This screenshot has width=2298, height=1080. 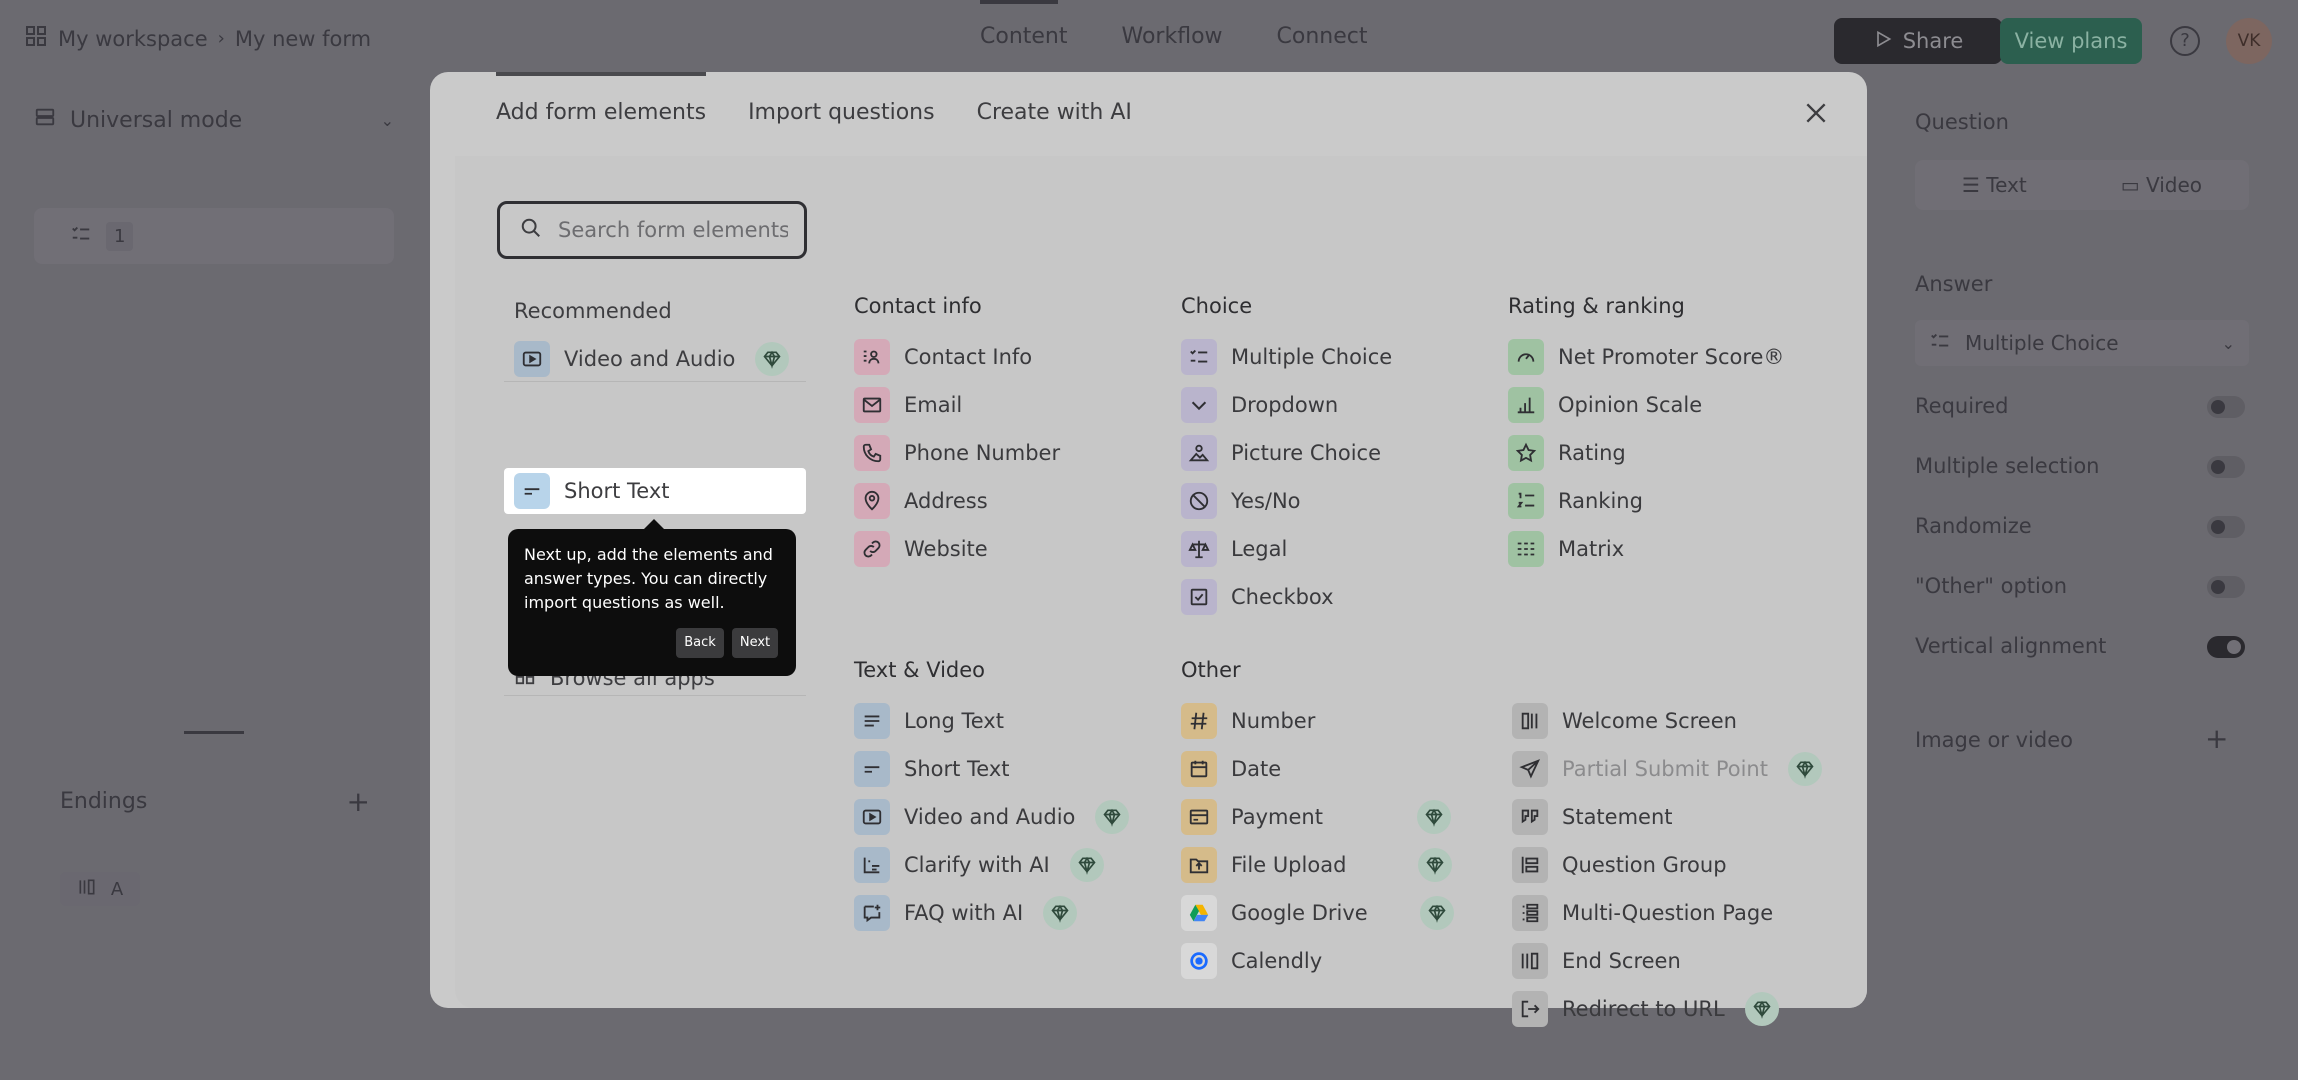 I want to click on element-question-group: Question Group, so click(x=1619, y=865).